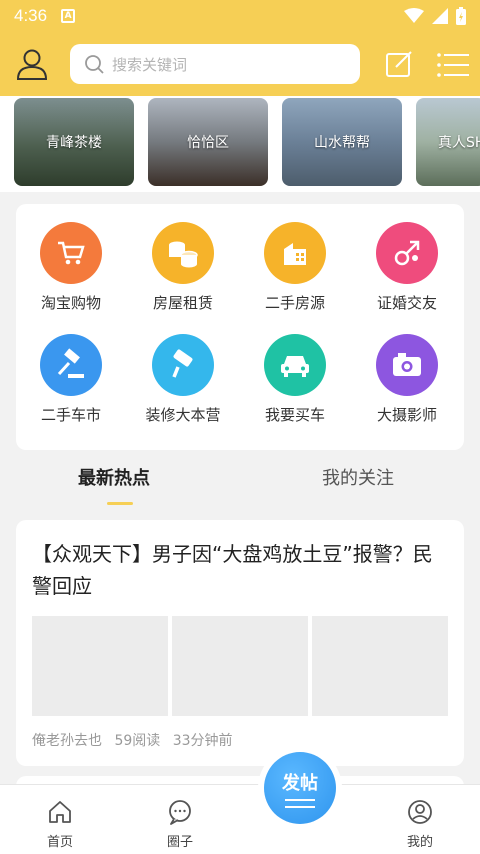 This screenshot has height=854, width=480. I want to click on article-author: 俺老孙去也, so click(67, 741).